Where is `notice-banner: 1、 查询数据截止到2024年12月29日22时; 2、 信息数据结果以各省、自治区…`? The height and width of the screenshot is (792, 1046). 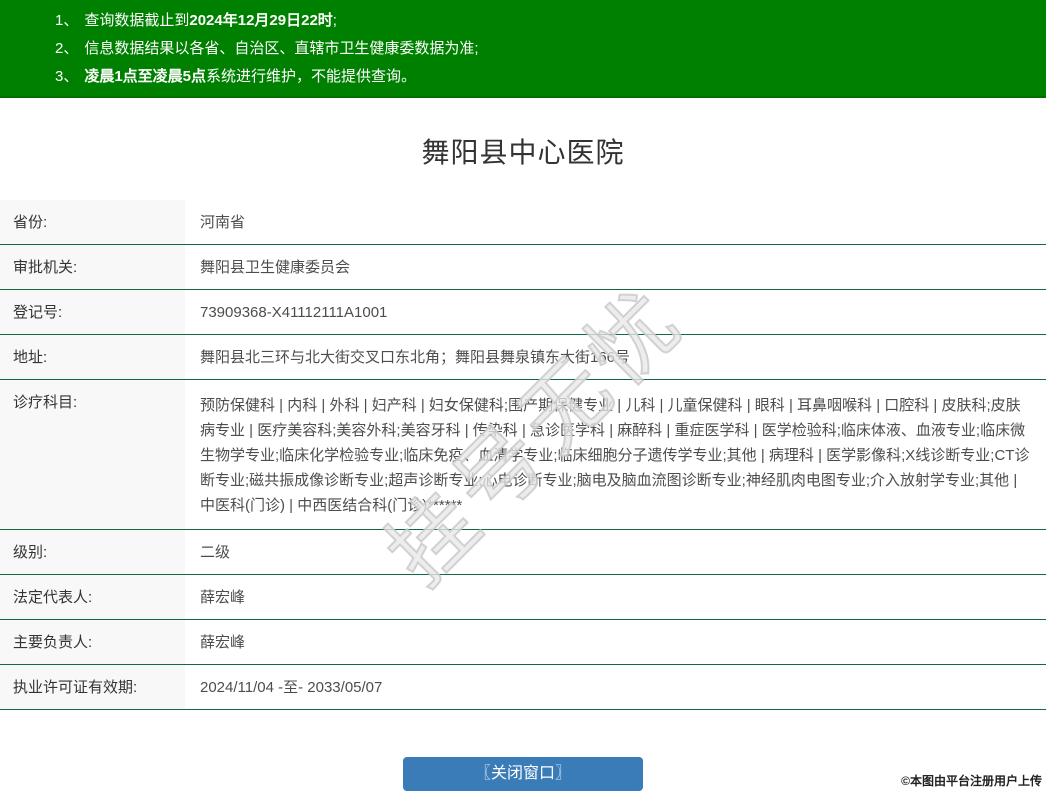 notice-banner: 1、 查询数据截止到2024年12月29日22时; 2、 信息数据结果以各省、自治区… is located at coordinates (523, 49).